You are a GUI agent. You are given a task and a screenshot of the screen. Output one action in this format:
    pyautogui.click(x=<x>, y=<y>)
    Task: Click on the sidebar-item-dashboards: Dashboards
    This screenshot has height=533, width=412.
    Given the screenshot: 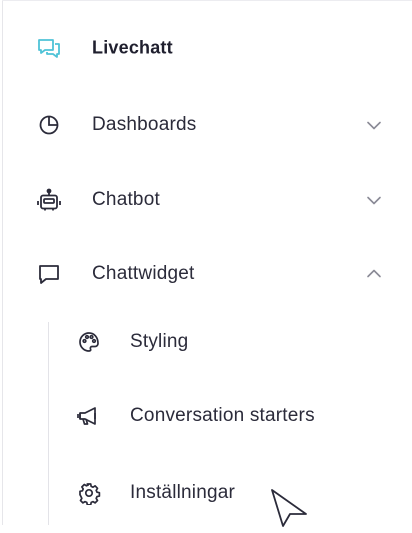 What is the action you would take?
    pyautogui.click(x=206, y=125)
    